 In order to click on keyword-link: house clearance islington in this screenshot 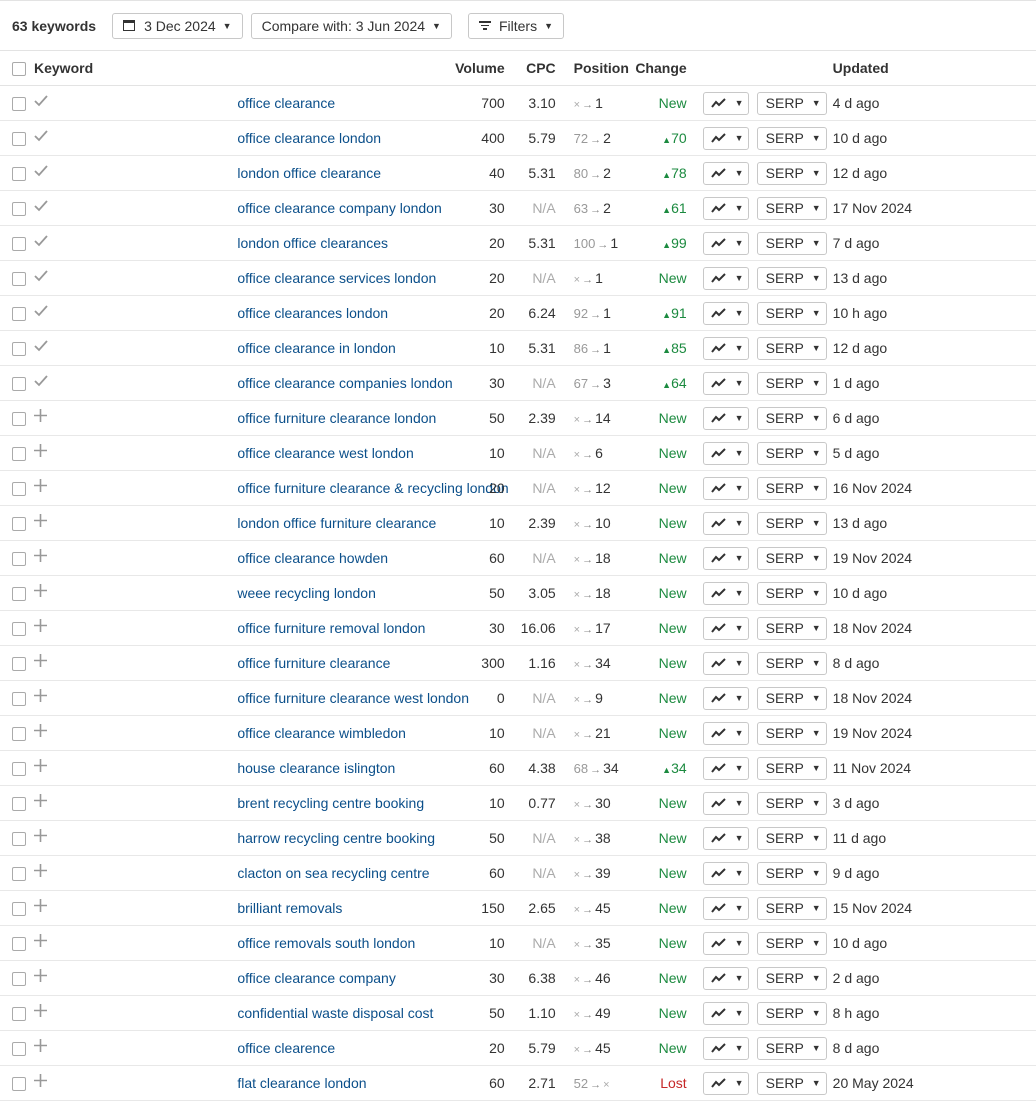, I will do `click(316, 768)`.